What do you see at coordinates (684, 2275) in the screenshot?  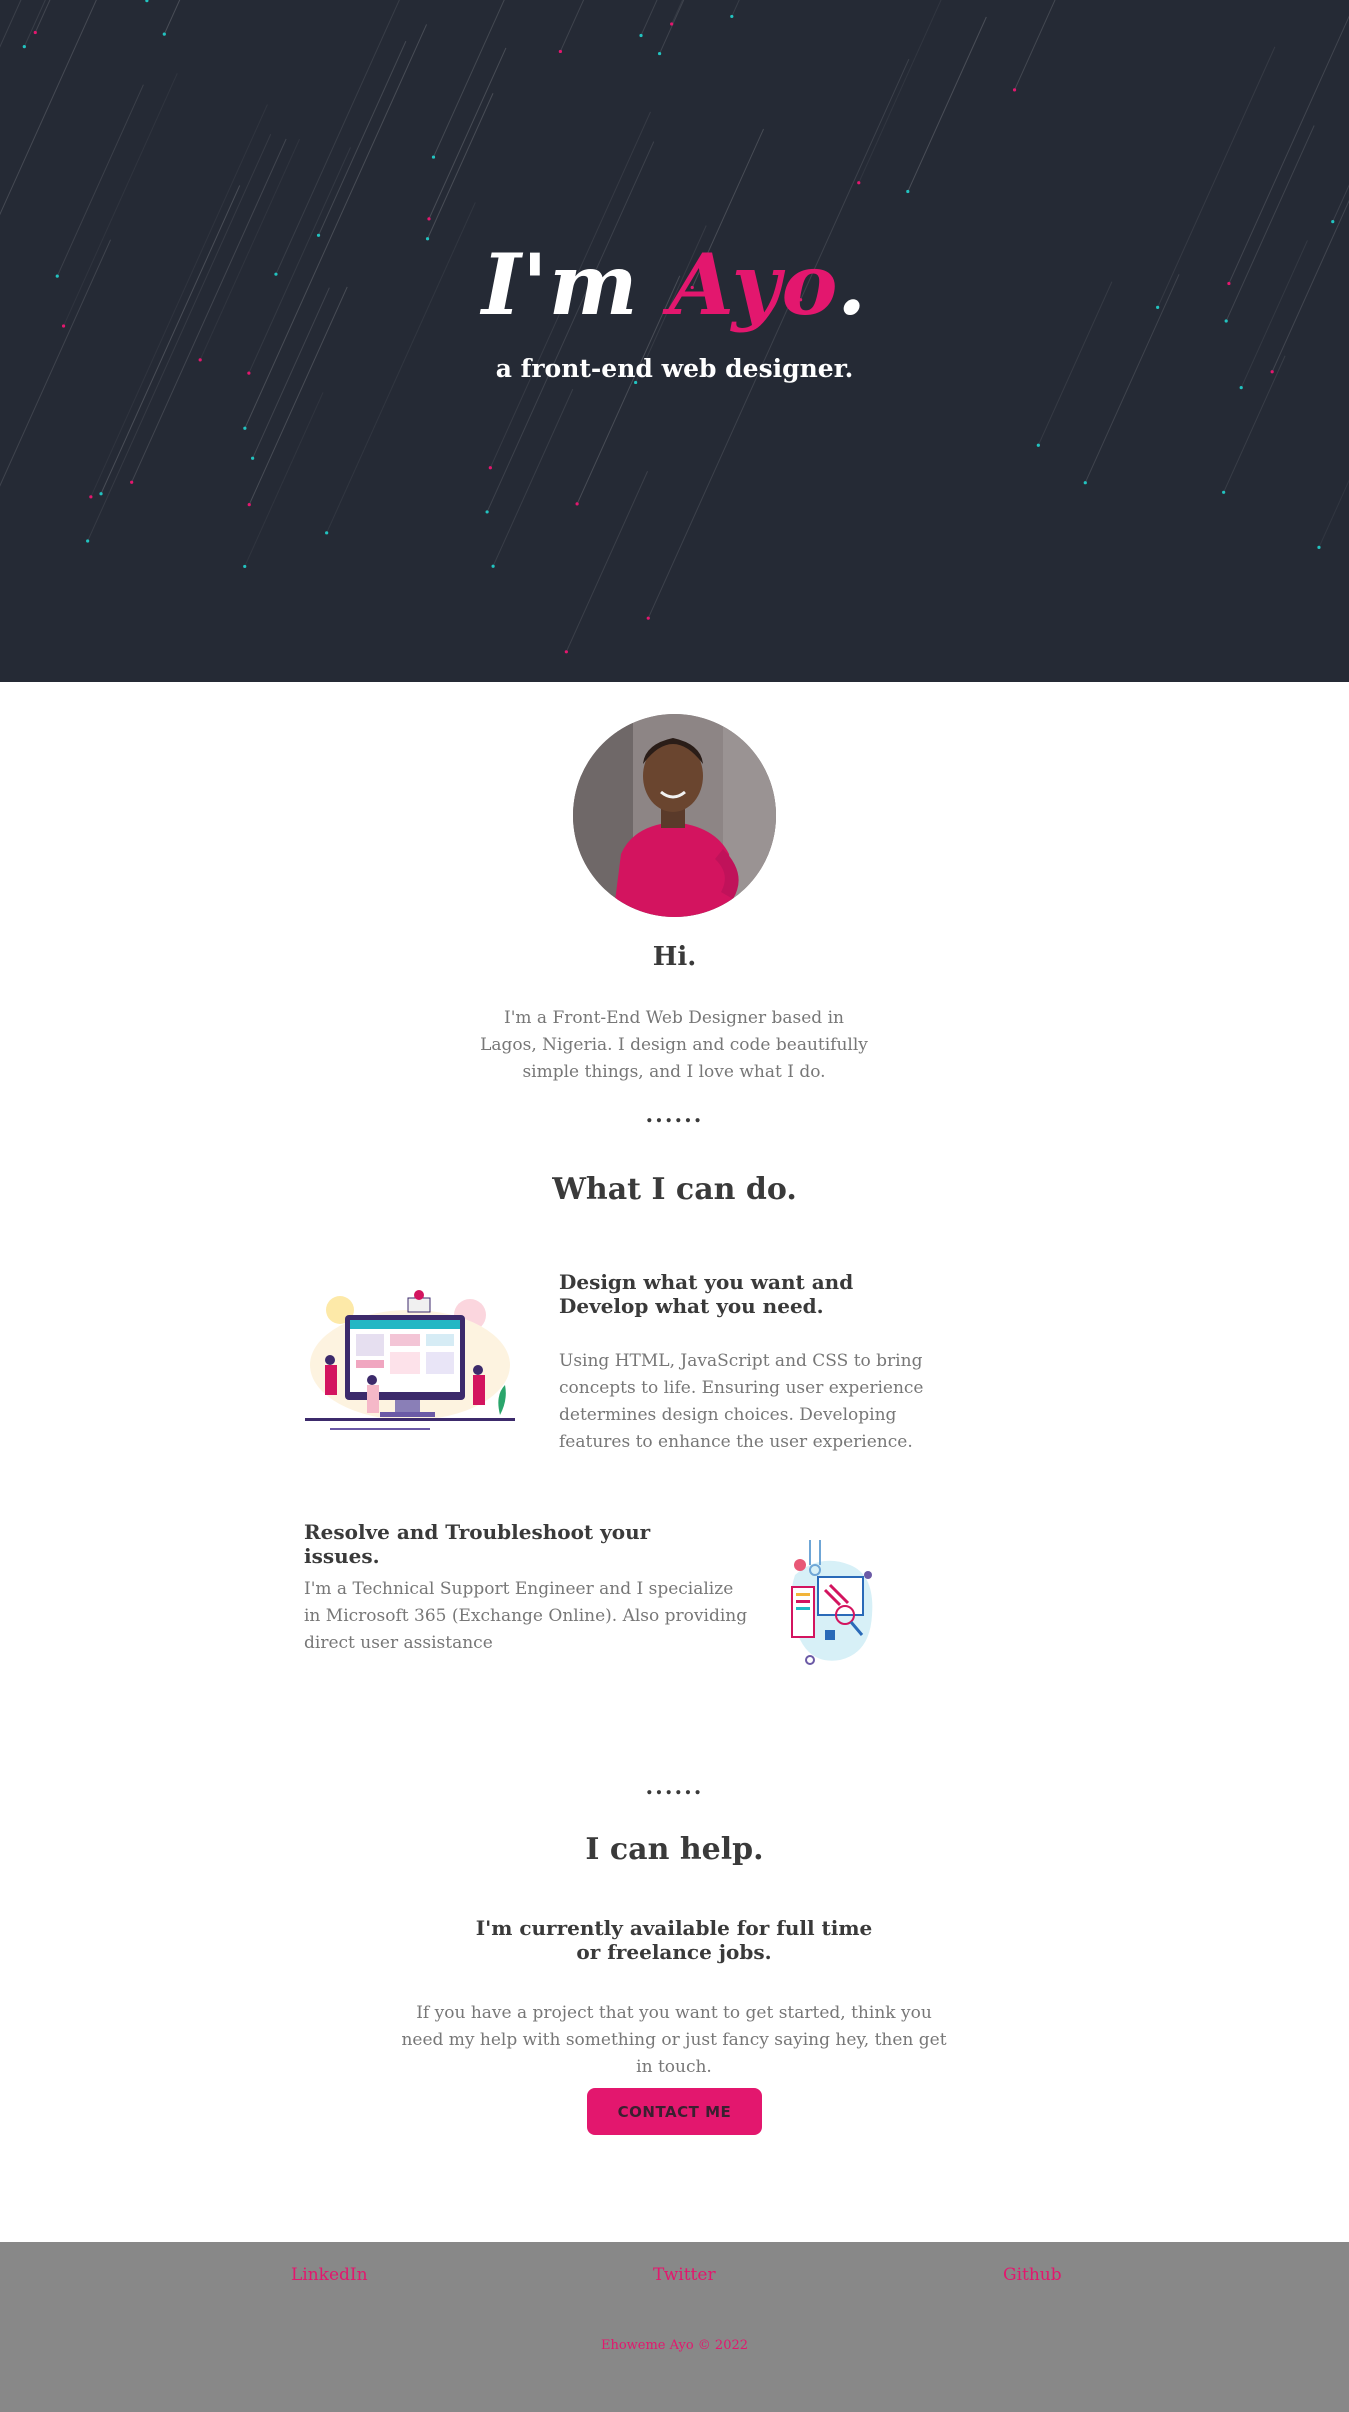 I see `footer-link-twitter: Twitter` at bounding box center [684, 2275].